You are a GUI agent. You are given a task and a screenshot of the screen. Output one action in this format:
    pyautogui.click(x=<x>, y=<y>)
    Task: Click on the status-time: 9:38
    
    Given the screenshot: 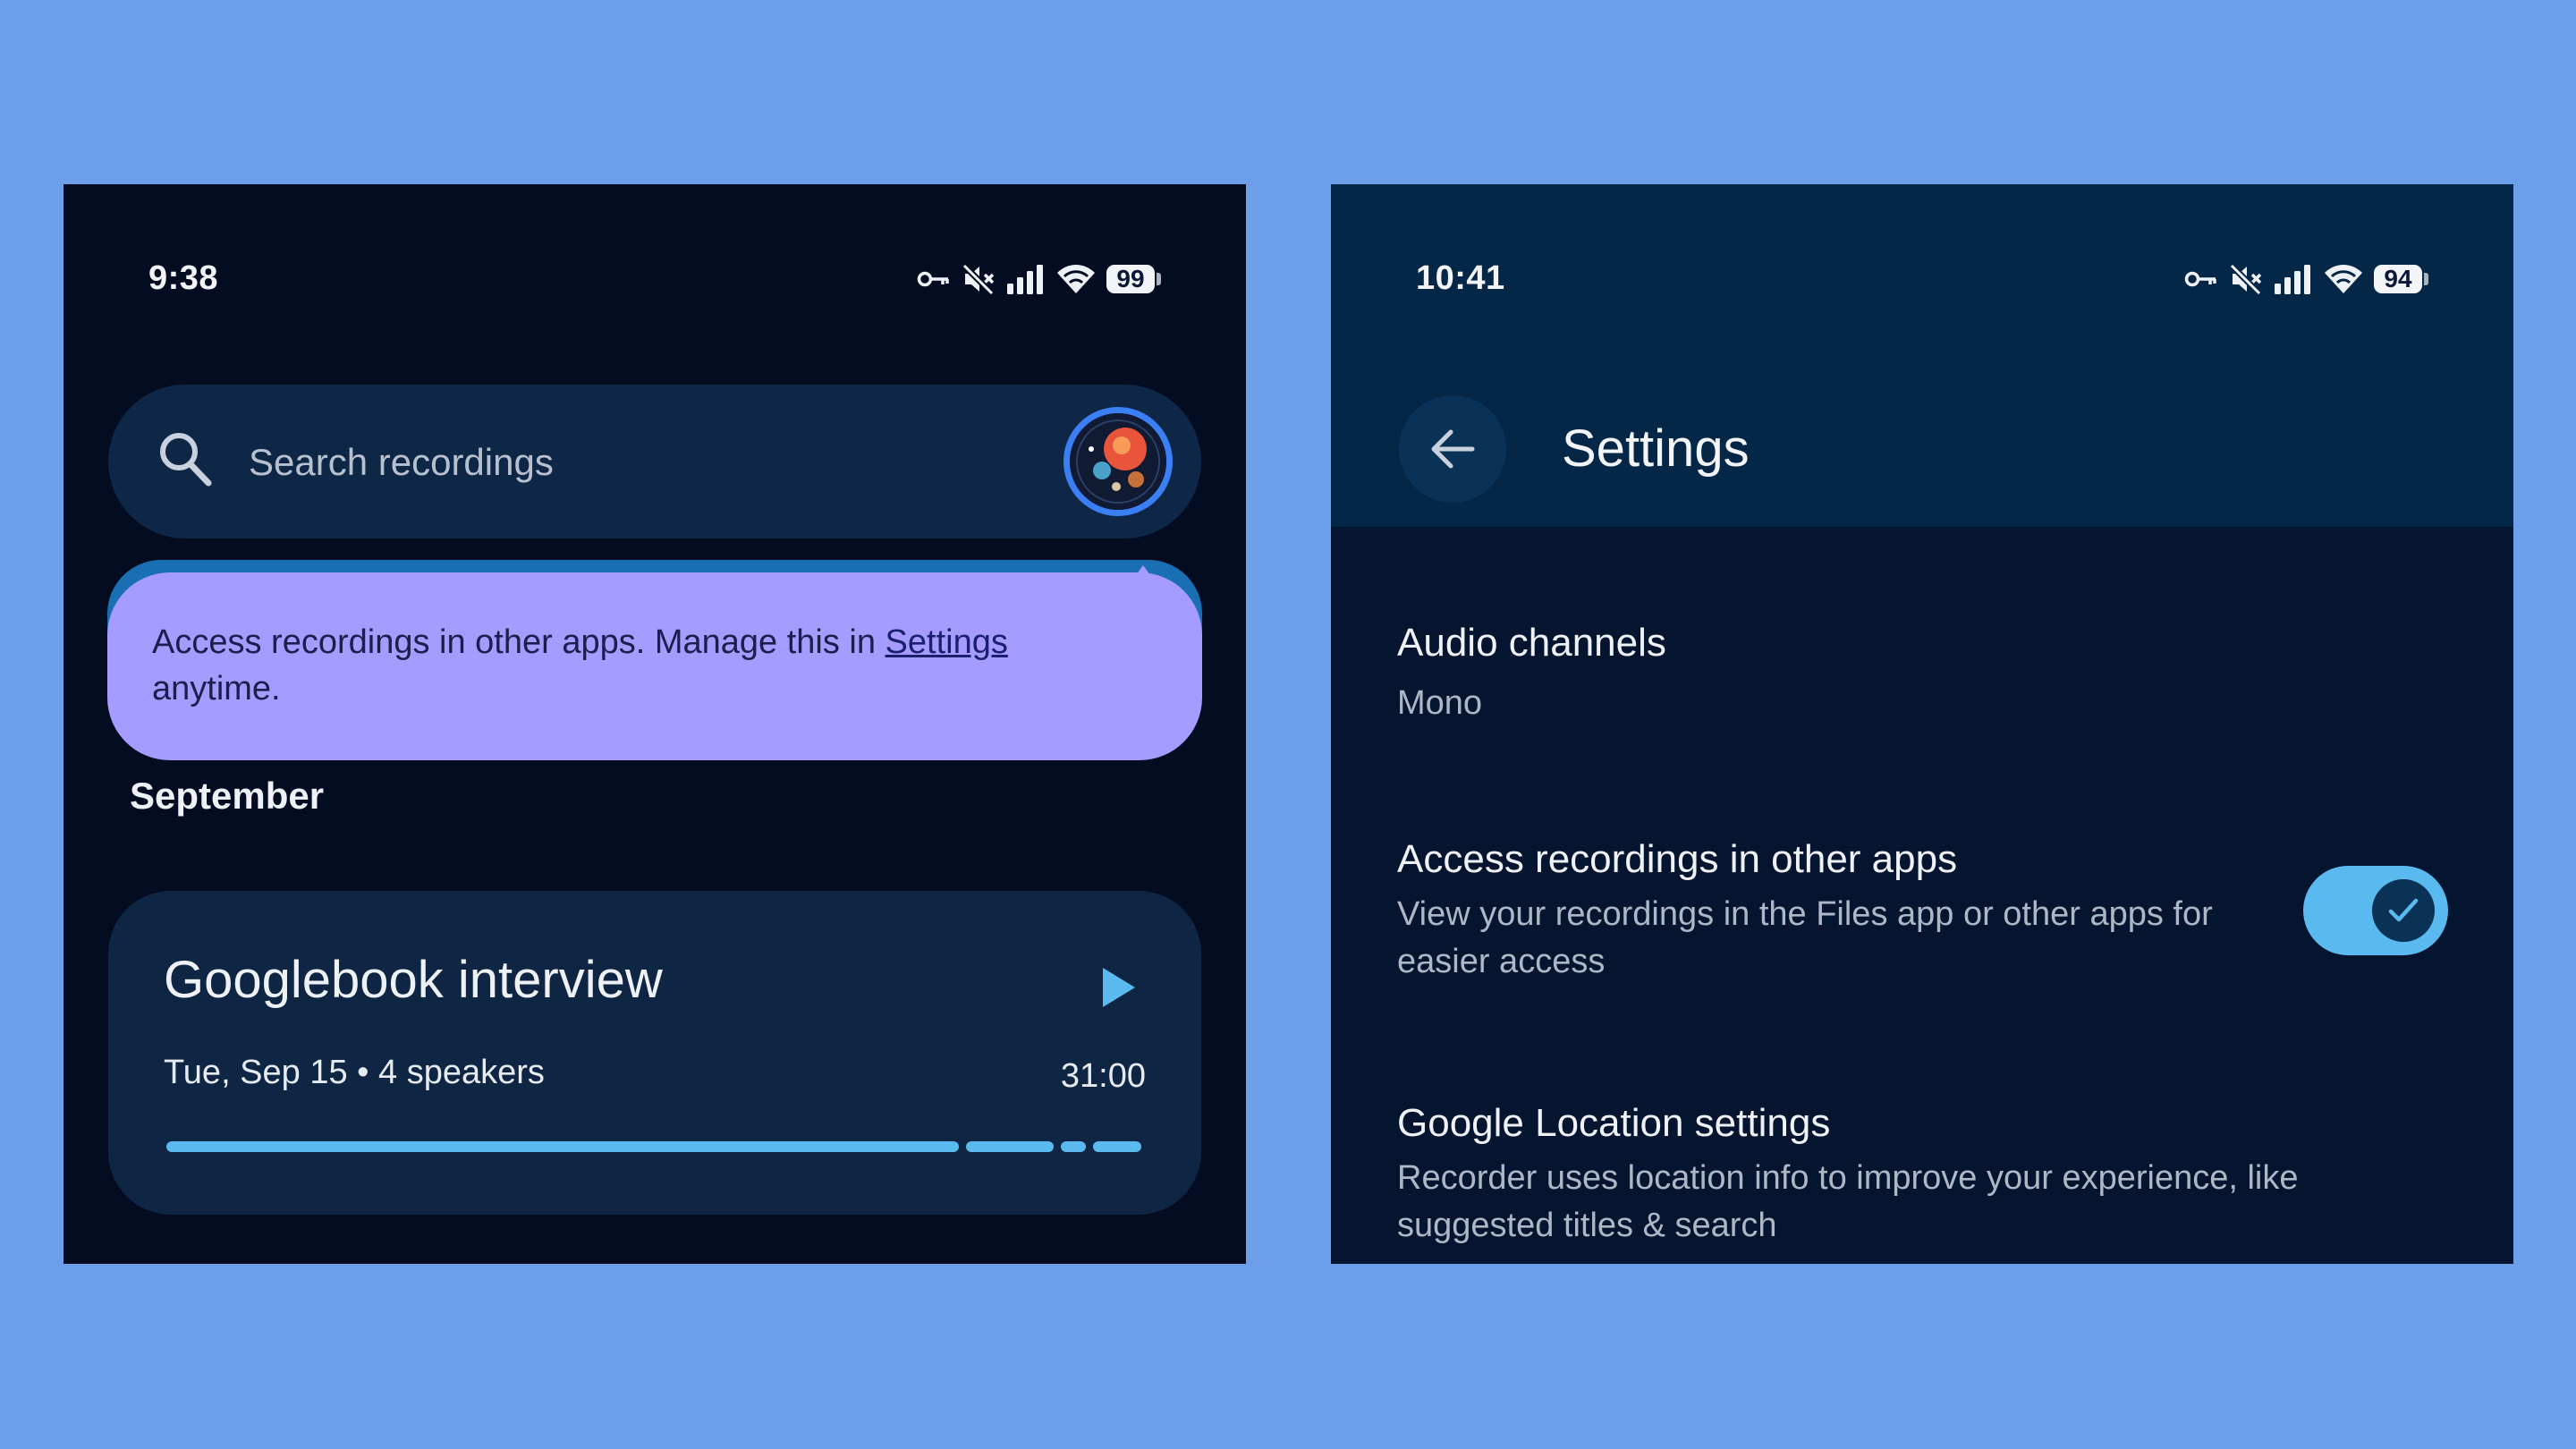 What is the action you would take?
    pyautogui.click(x=183, y=278)
    